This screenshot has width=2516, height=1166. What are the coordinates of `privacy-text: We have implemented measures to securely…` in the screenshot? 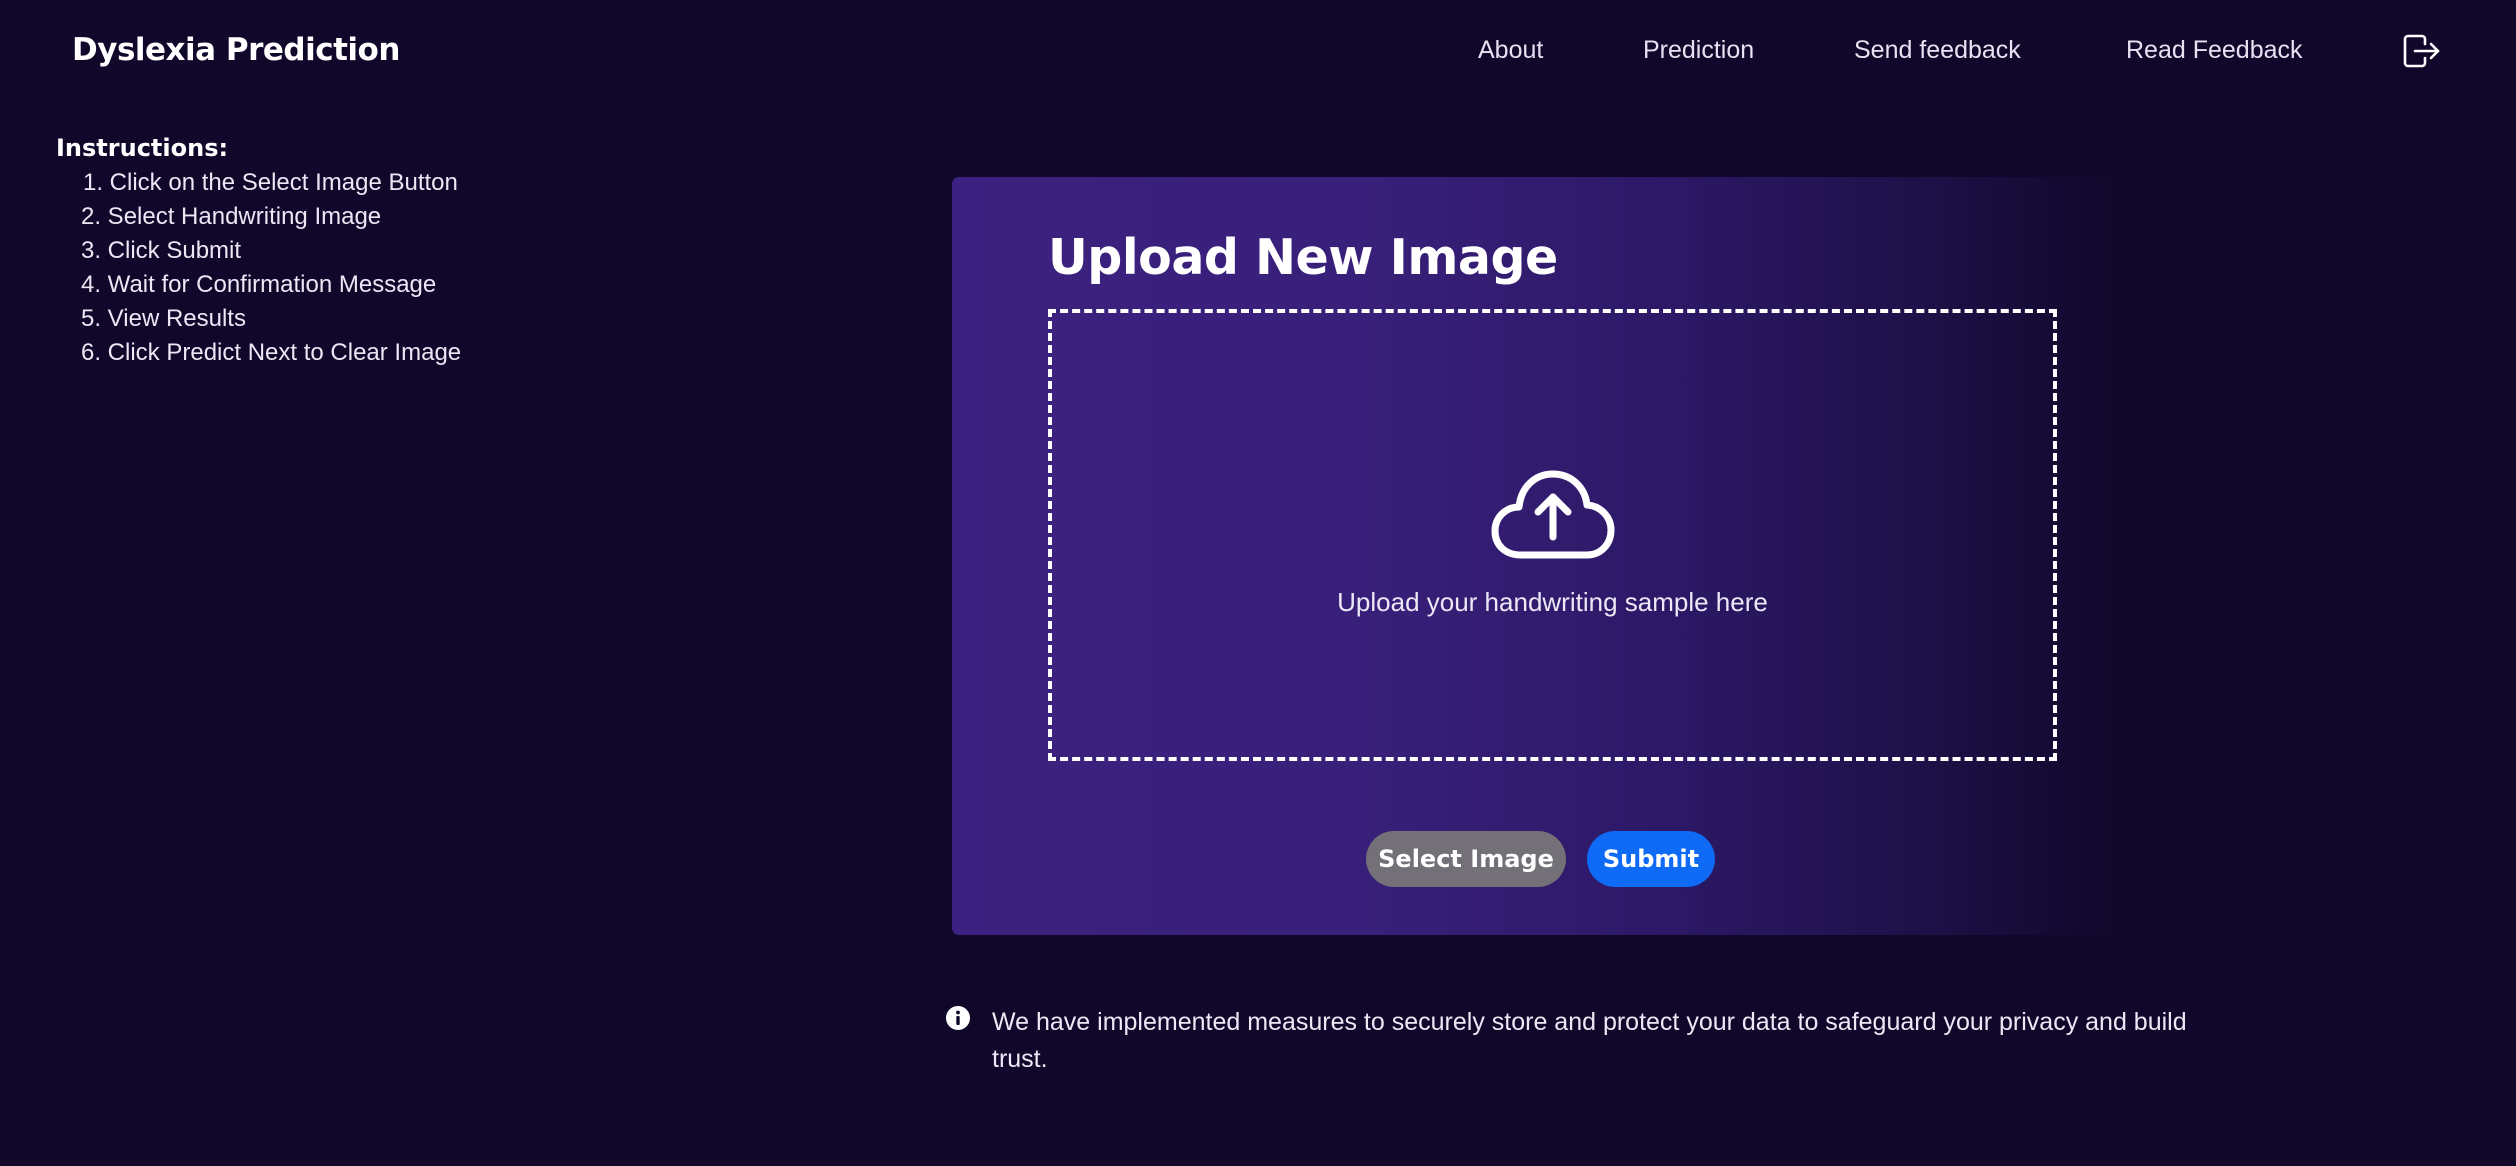 It's located at (1589, 1040).